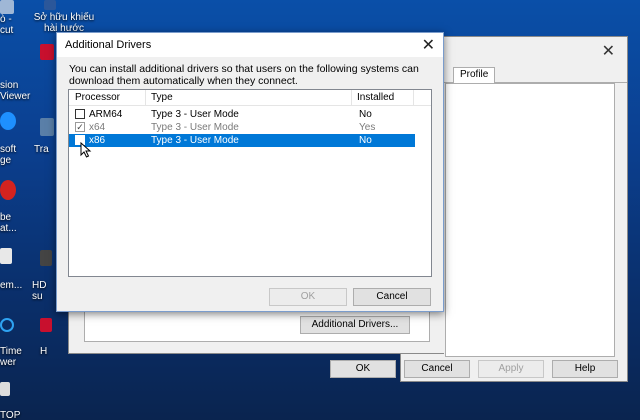 Image resolution: width=640 pixels, height=420 pixels. What do you see at coordinates (474, 75) in the screenshot?
I see `tab-profile: Profile` at bounding box center [474, 75].